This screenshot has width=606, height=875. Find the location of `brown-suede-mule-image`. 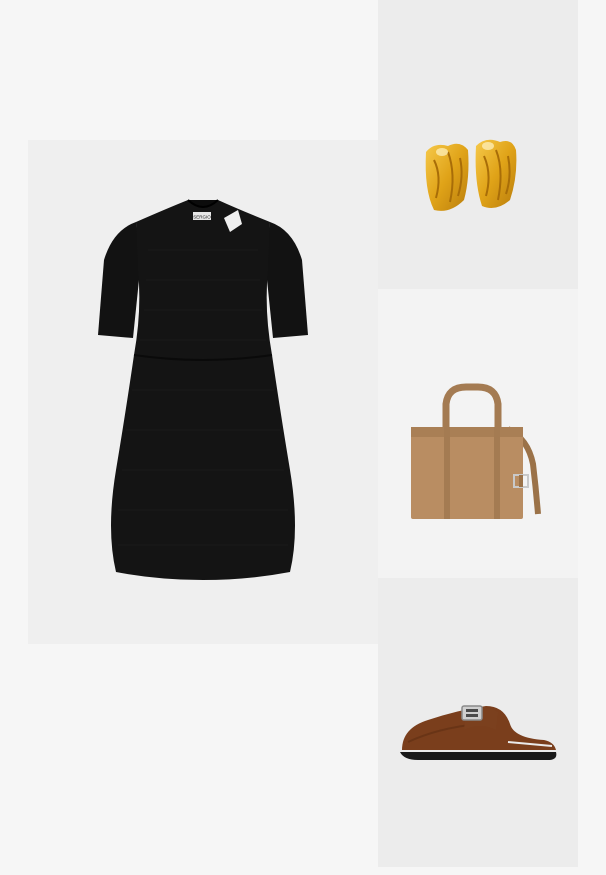

brown-suede-mule-image is located at coordinates (478, 732).